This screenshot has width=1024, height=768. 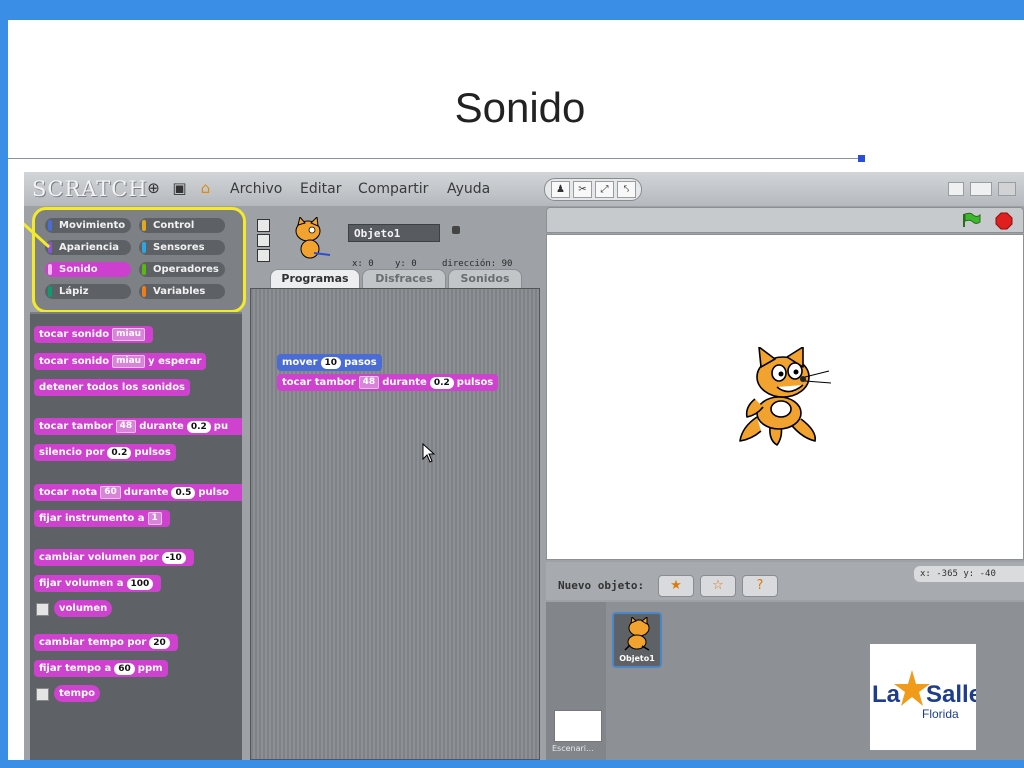 I want to click on tool-group: ♟ ✂ ⤢ ⤣, so click(x=593, y=189).